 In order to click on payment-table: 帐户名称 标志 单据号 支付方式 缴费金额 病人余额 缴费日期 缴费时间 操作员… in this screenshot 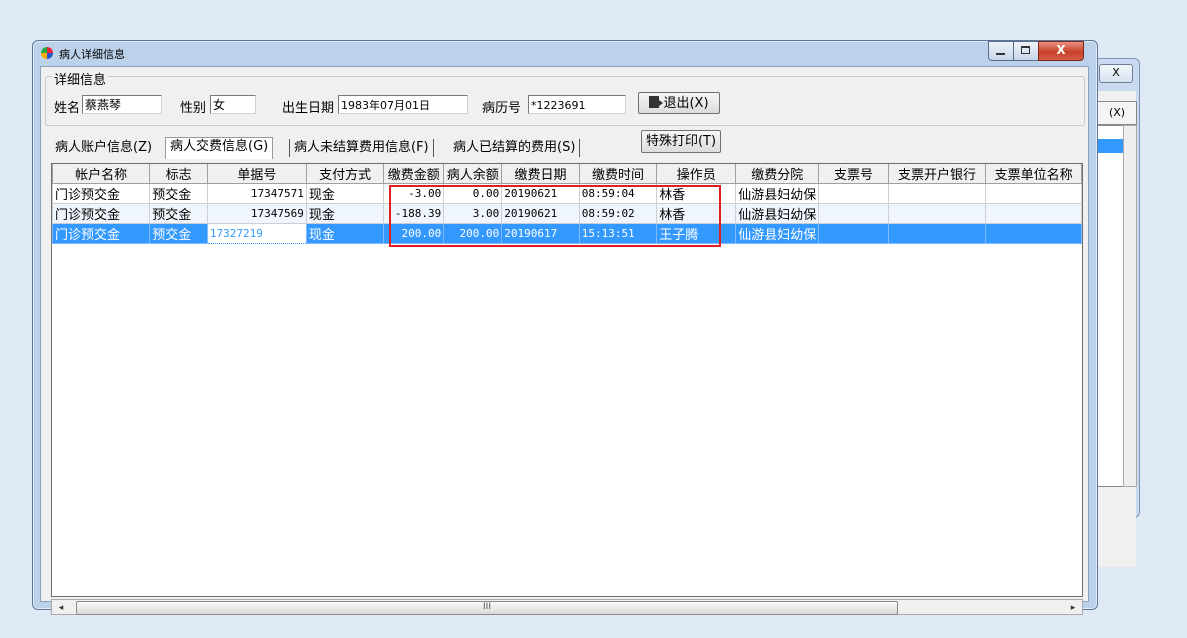, I will do `click(567, 204)`.